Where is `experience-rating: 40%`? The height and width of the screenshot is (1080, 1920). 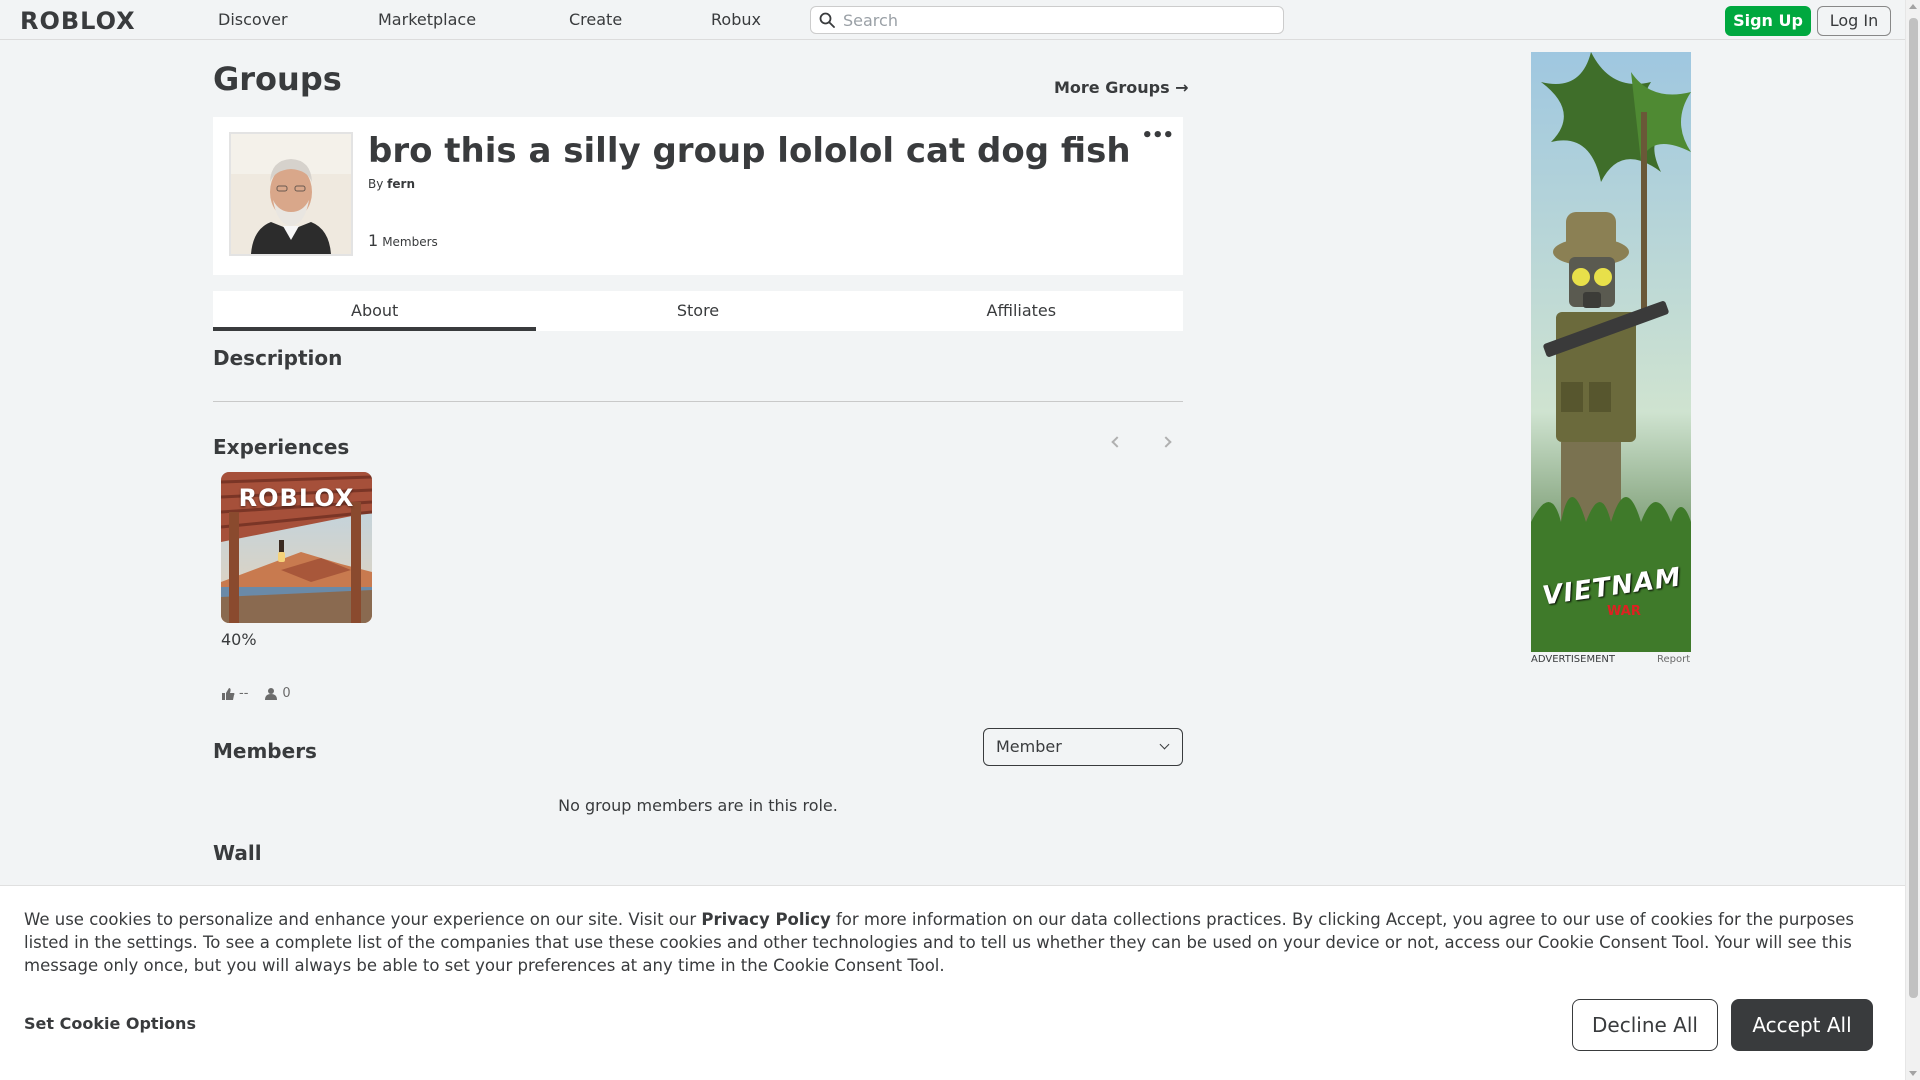
experience-rating: 40% is located at coordinates (239, 639).